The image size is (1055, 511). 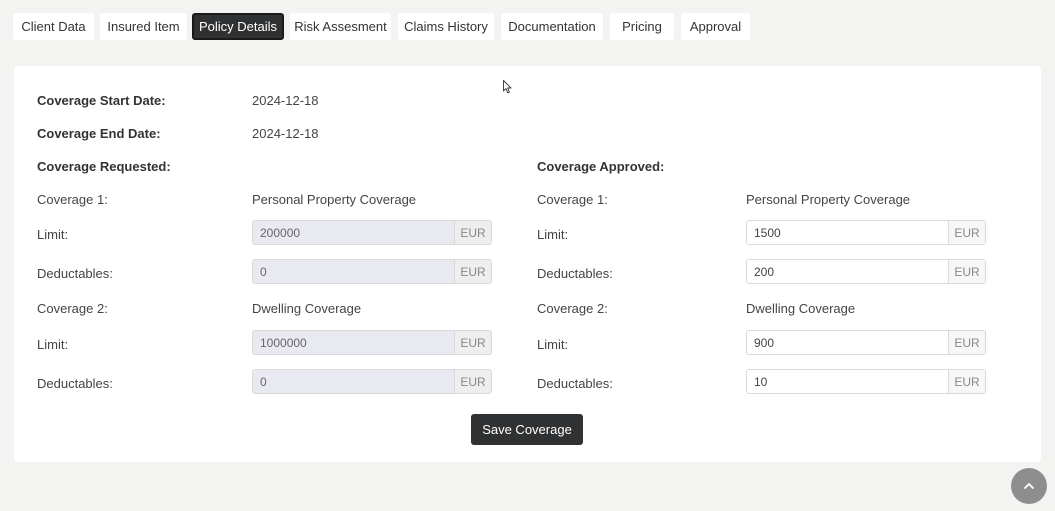 What do you see at coordinates (75, 383) in the screenshot?
I see `requested-coverage-2-deductable-label: Deductables:` at bounding box center [75, 383].